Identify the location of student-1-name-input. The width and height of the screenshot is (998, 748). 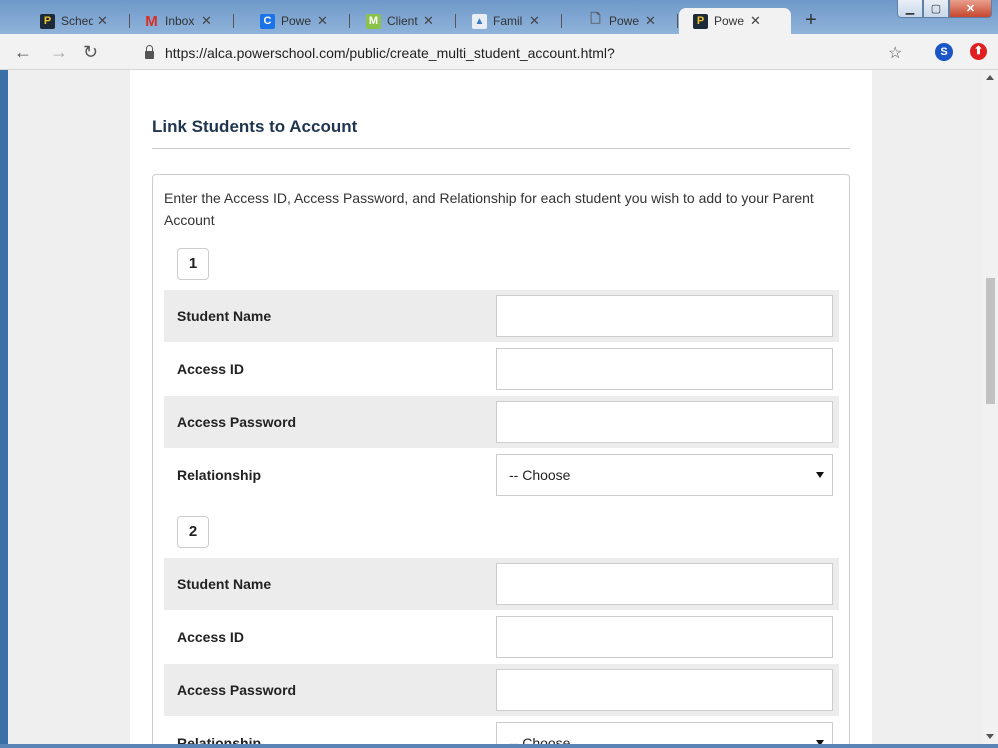
(664, 316).